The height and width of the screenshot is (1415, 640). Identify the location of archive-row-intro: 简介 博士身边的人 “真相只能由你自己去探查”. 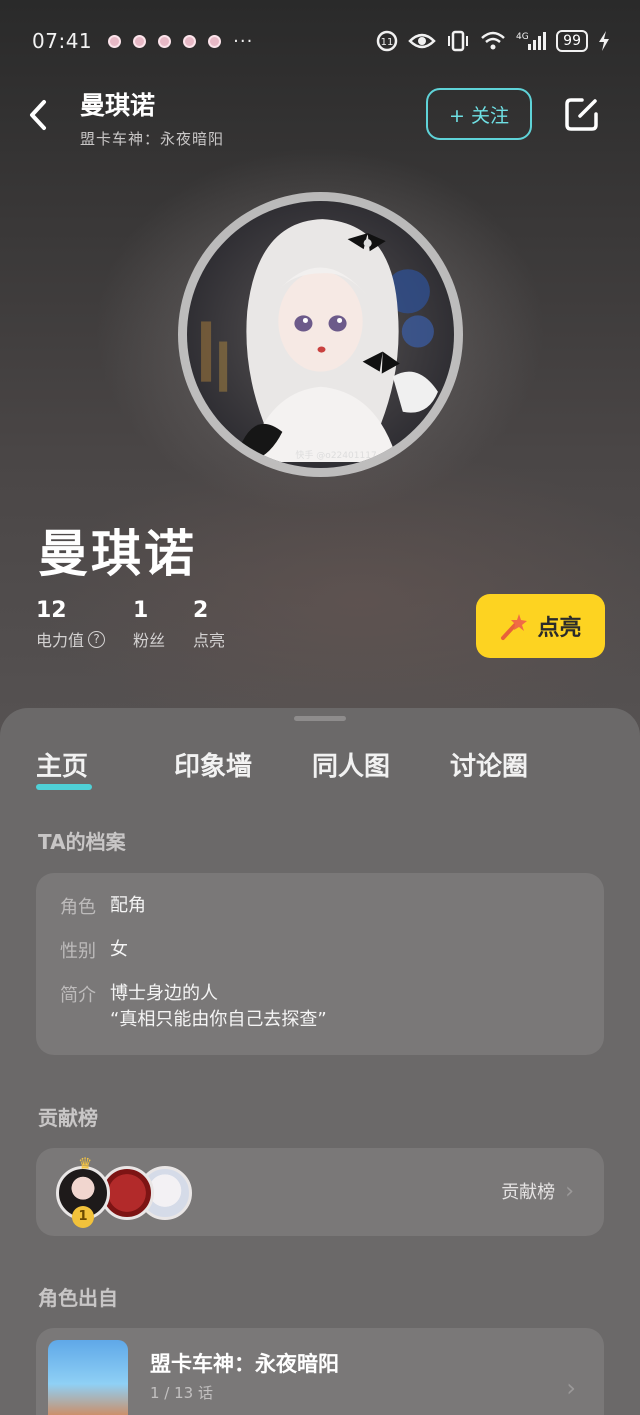
(320, 1007).